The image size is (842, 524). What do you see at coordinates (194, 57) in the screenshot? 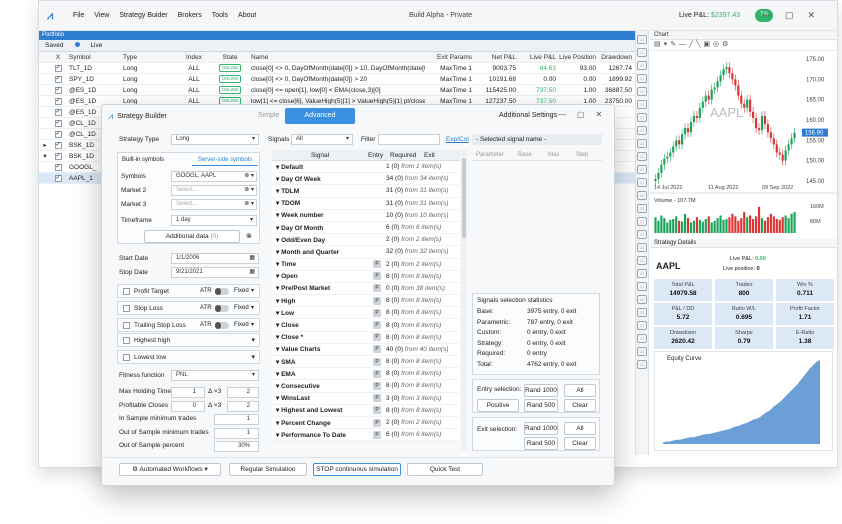
I see `column-header: Index` at bounding box center [194, 57].